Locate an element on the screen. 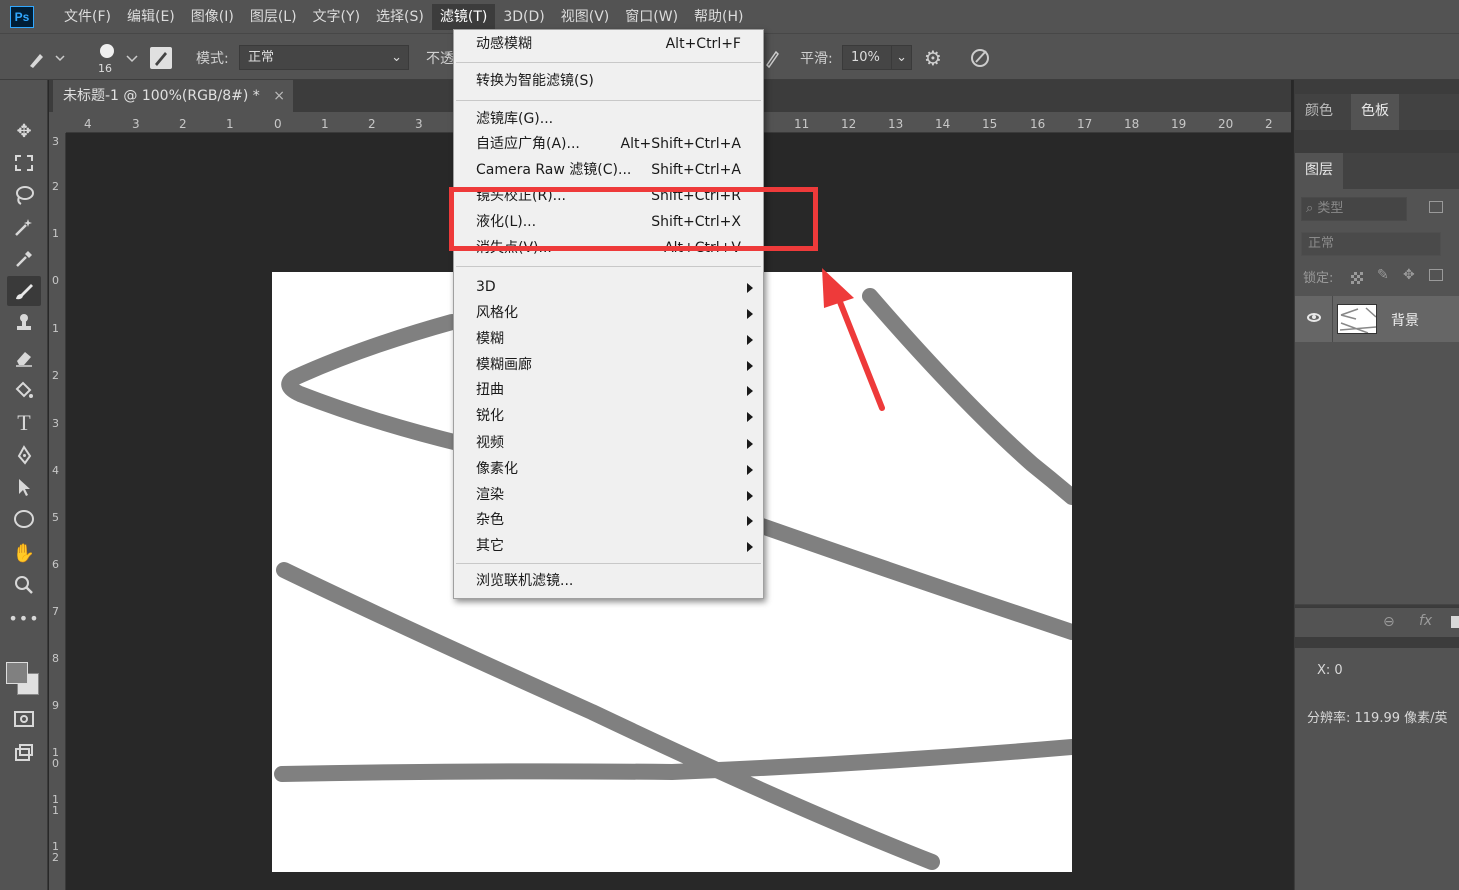 This screenshot has width=1459, height=890. smooth-input: 10% ⌄ is located at coordinates (877, 57).